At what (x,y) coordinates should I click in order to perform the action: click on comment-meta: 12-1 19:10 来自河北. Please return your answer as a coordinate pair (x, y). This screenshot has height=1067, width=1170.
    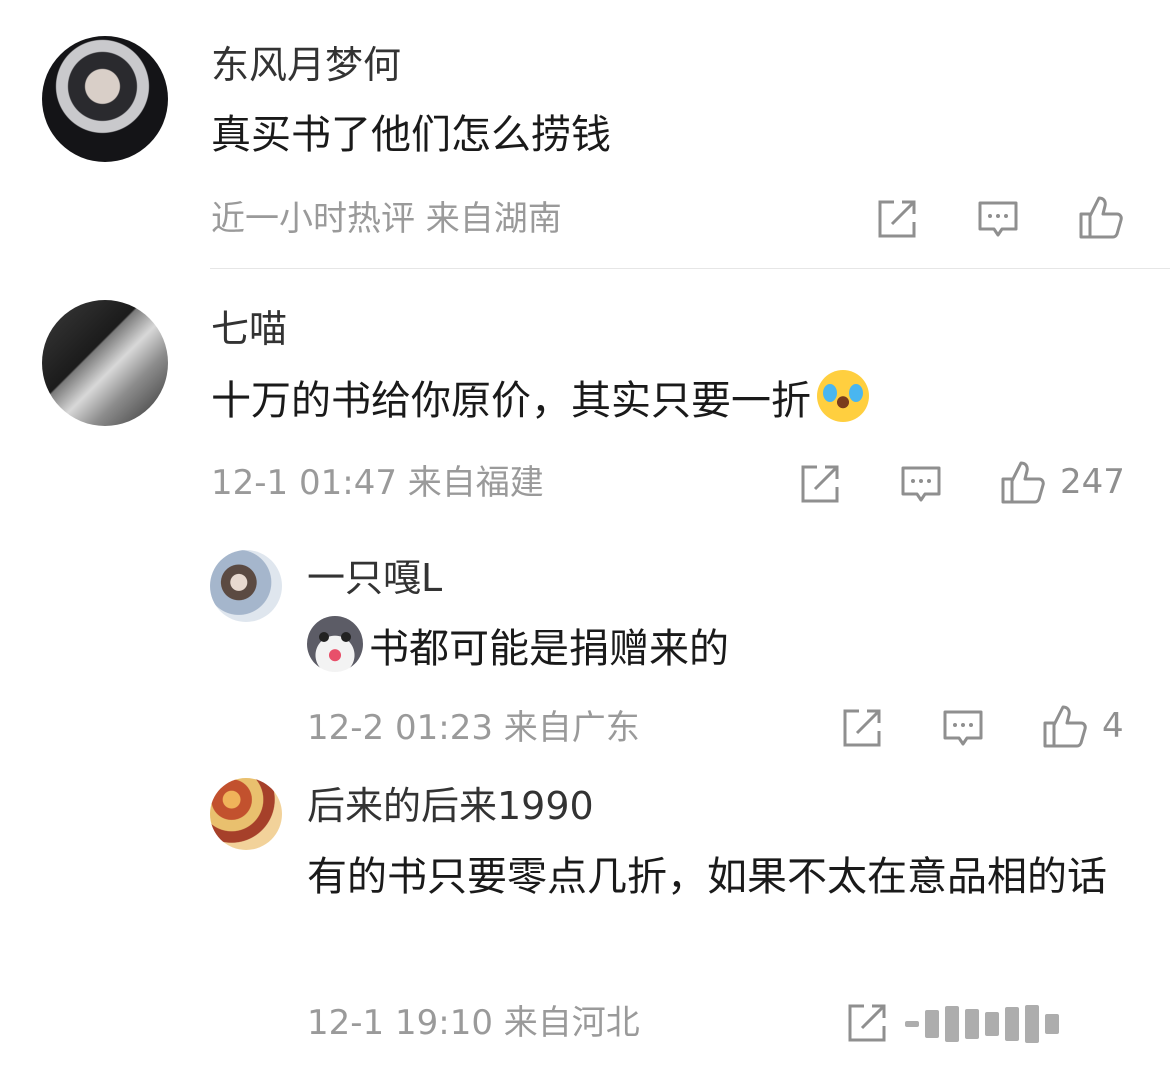
    Looking at the image, I should click on (473, 1023).